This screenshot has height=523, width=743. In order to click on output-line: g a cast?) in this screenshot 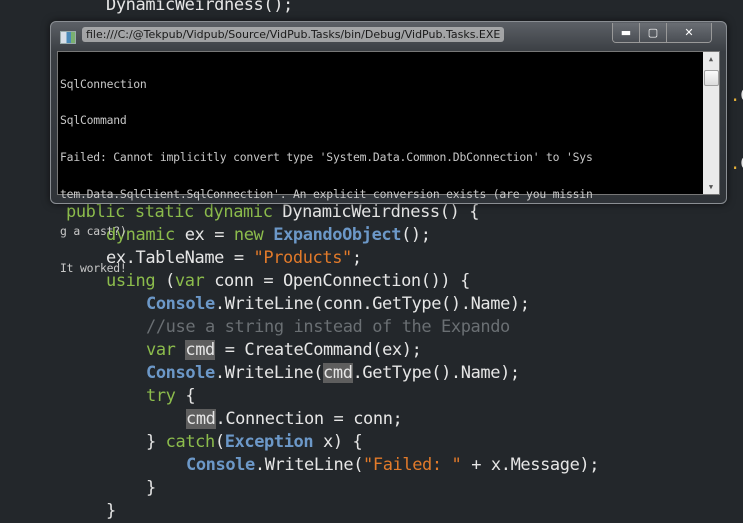, I will do `click(93, 231)`.